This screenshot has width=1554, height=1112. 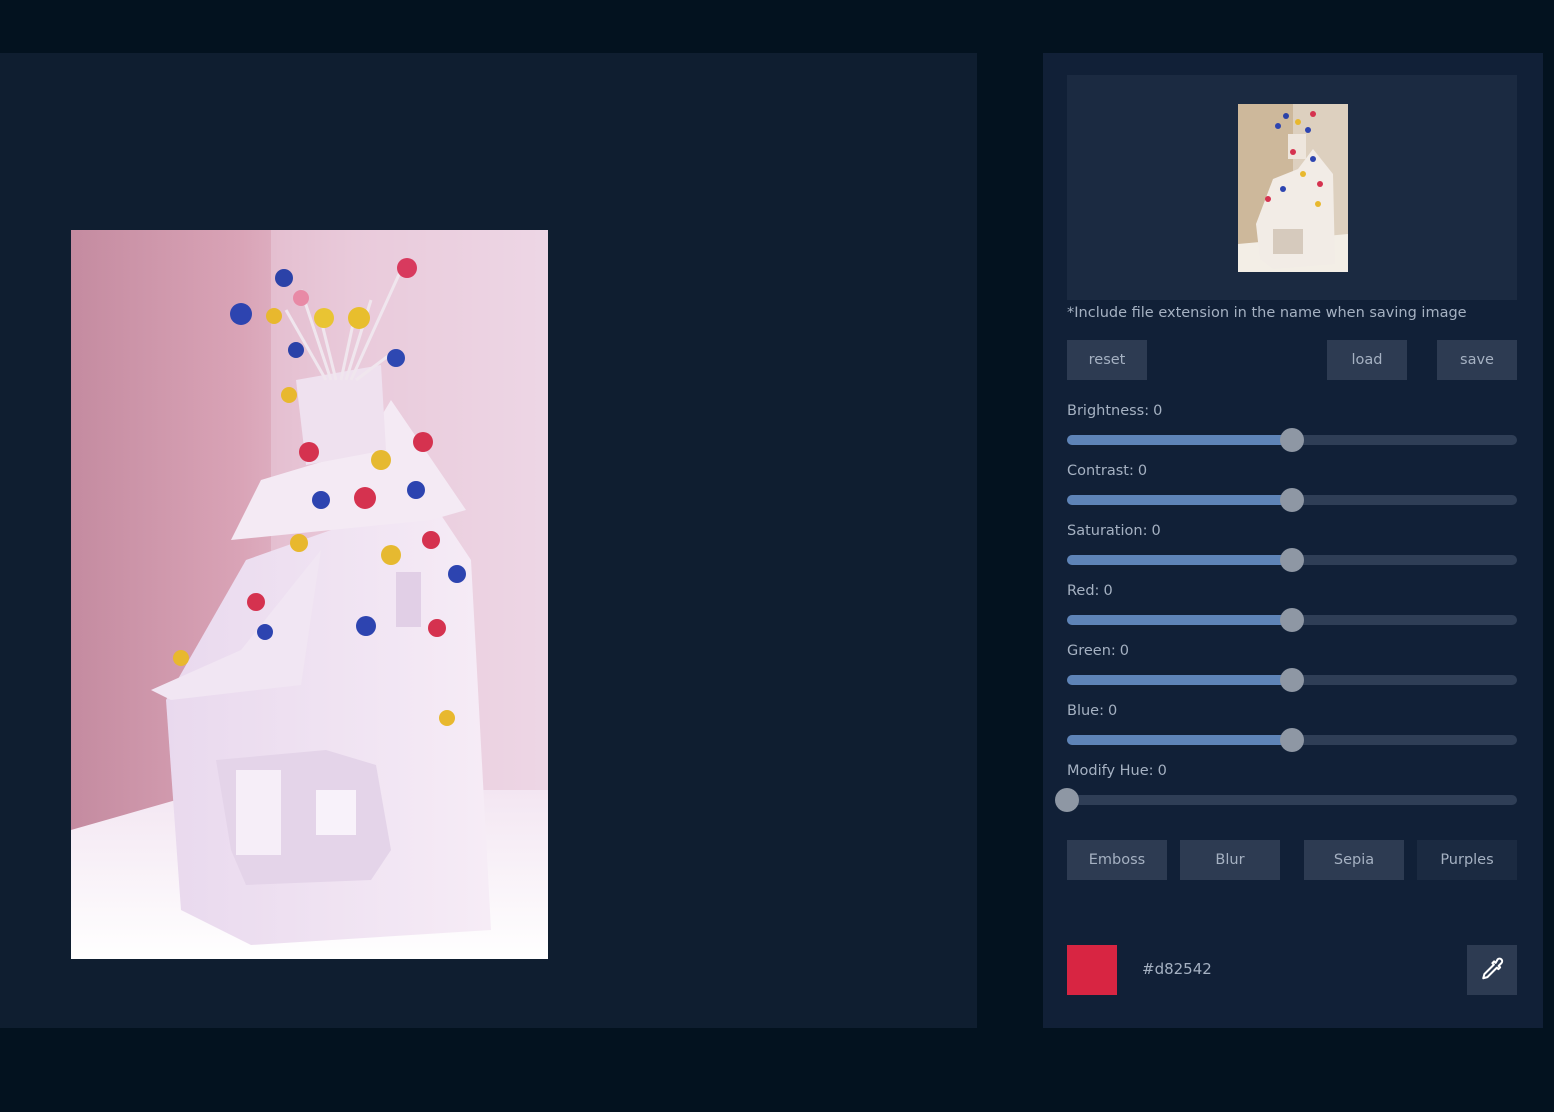 I want to click on green-slider, so click(x=1292, y=680).